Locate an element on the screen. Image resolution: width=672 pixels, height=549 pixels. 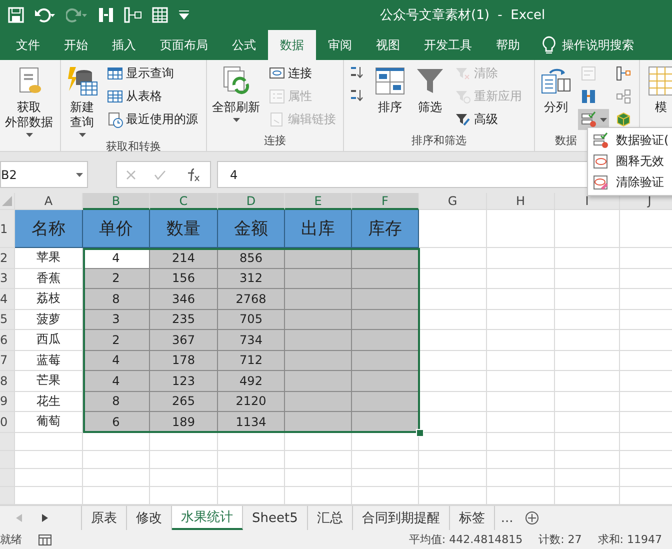
table-cell: 856 is located at coordinates (251, 258).